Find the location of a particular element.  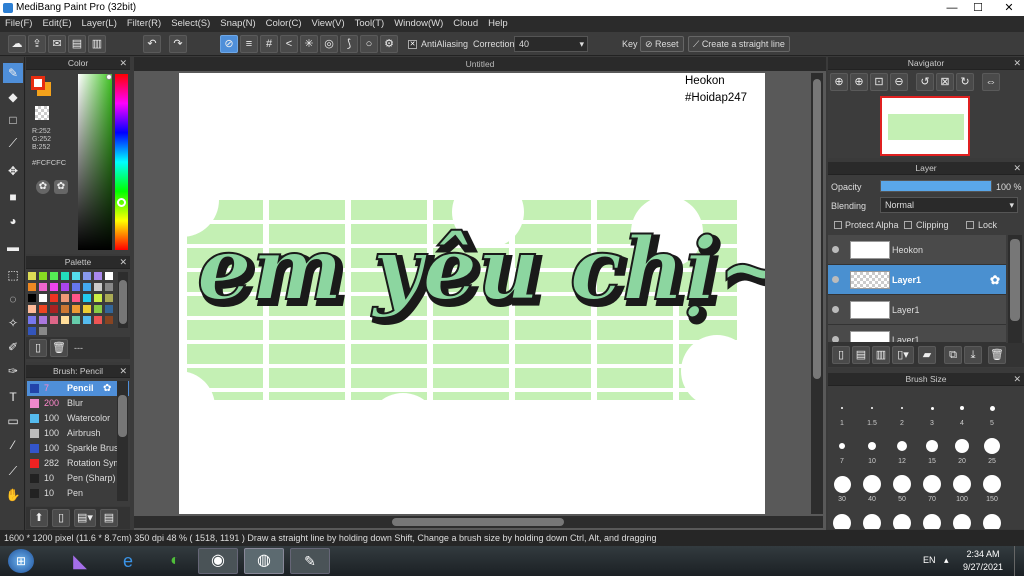

share-icon: ⇪ is located at coordinates (37, 44).